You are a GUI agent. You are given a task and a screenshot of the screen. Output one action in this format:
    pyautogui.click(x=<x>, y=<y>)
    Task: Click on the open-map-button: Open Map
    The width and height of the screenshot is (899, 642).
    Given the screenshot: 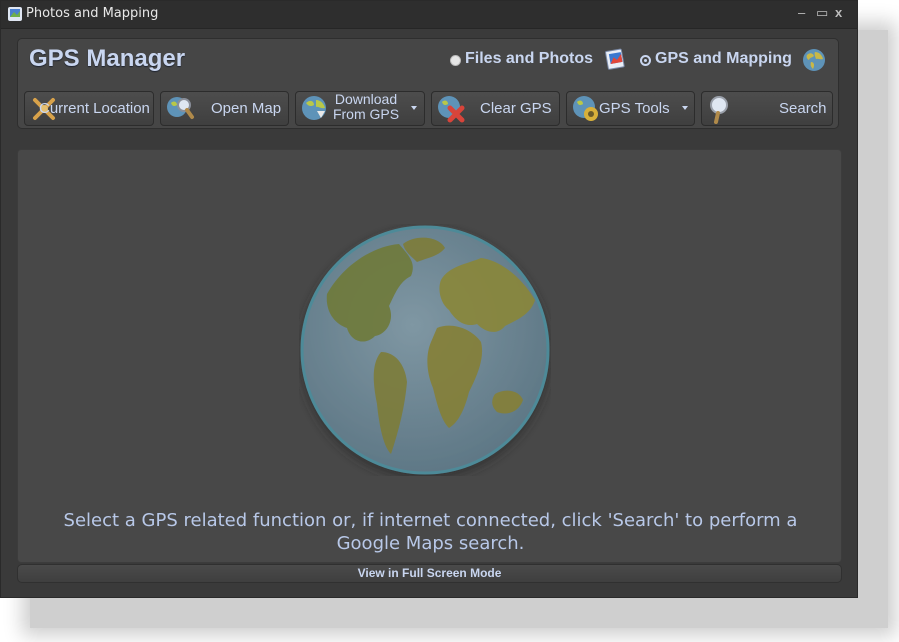 What is the action you would take?
    pyautogui.click(x=224, y=108)
    